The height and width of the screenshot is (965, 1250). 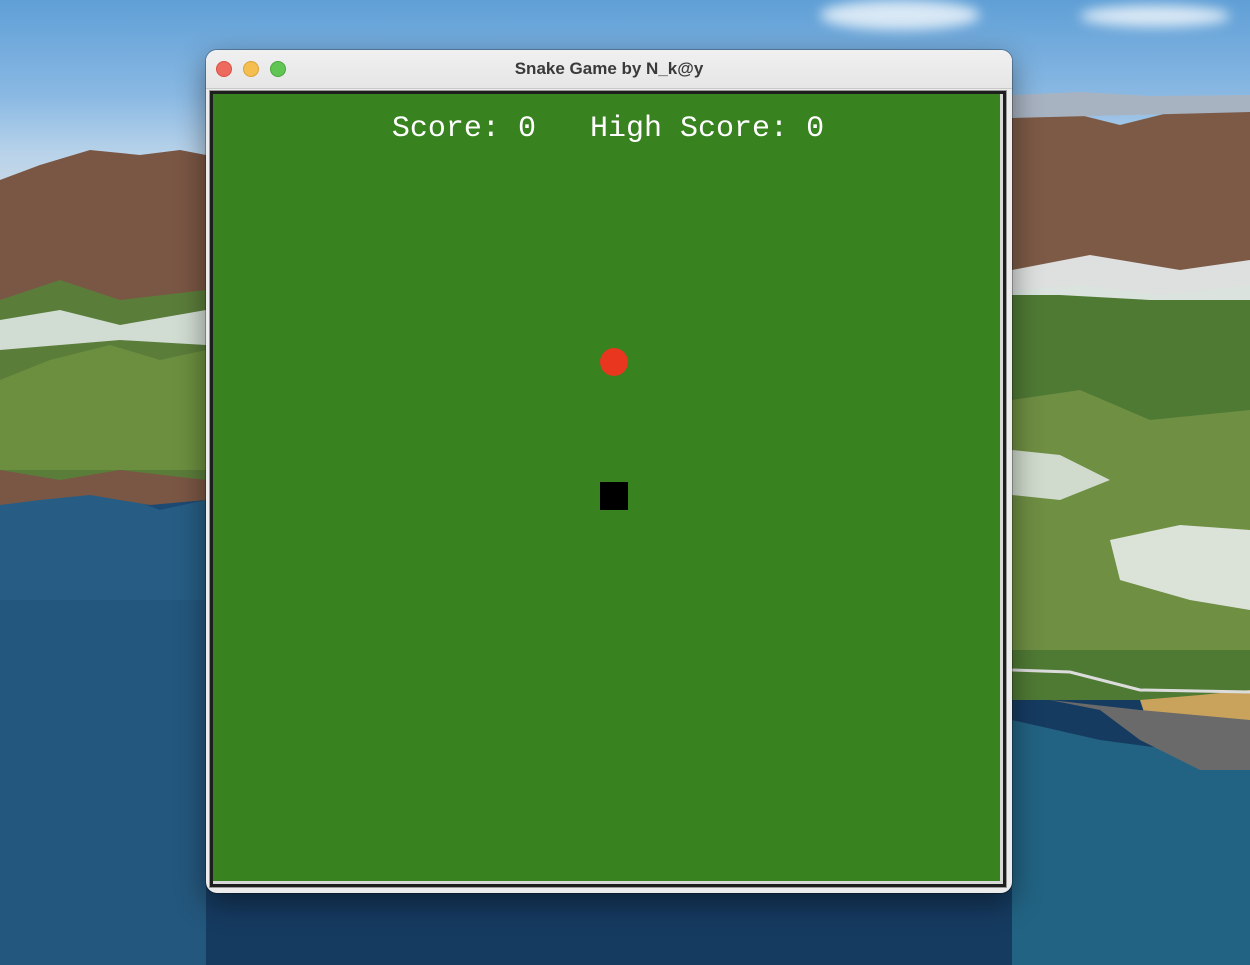 What do you see at coordinates (689, 129) in the screenshot?
I see `high-score-label: High Score:` at bounding box center [689, 129].